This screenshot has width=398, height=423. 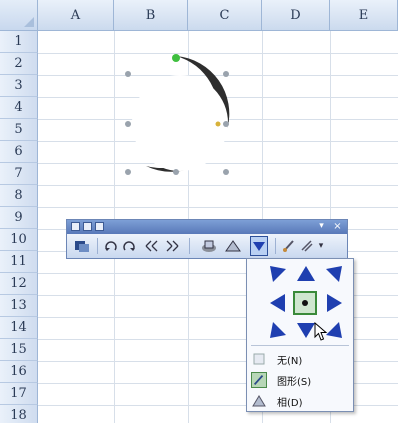 I want to click on shadow-direction-menu: 无(N) 图形(S) 相(D), so click(x=300, y=335).